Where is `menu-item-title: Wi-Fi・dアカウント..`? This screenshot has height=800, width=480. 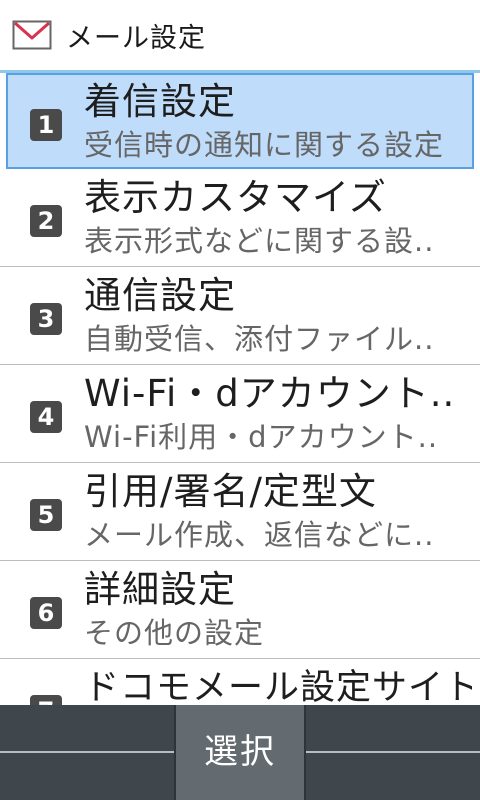 menu-item-title: Wi-Fi・dアカウント.. is located at coordinates (270, 393).